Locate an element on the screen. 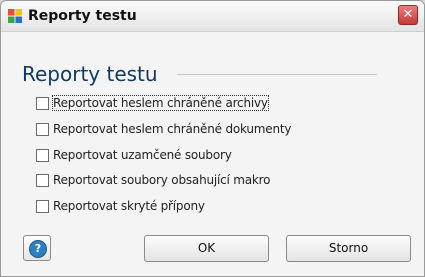  option-label: Reportovat heslem chráněné archivy is located at coordinates (160, 103).